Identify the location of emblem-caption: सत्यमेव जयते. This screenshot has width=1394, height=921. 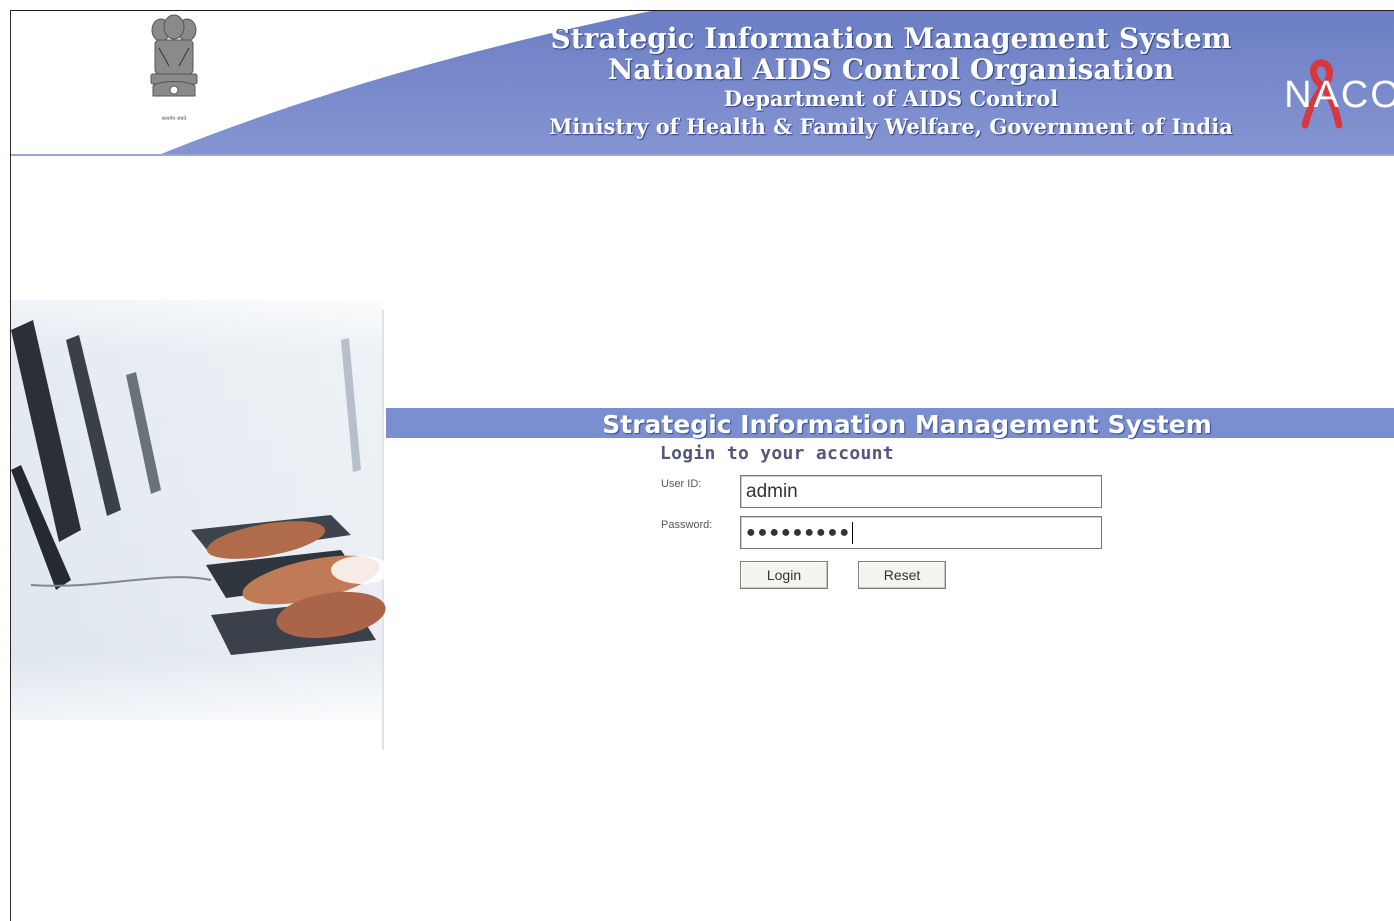
(174, 118).